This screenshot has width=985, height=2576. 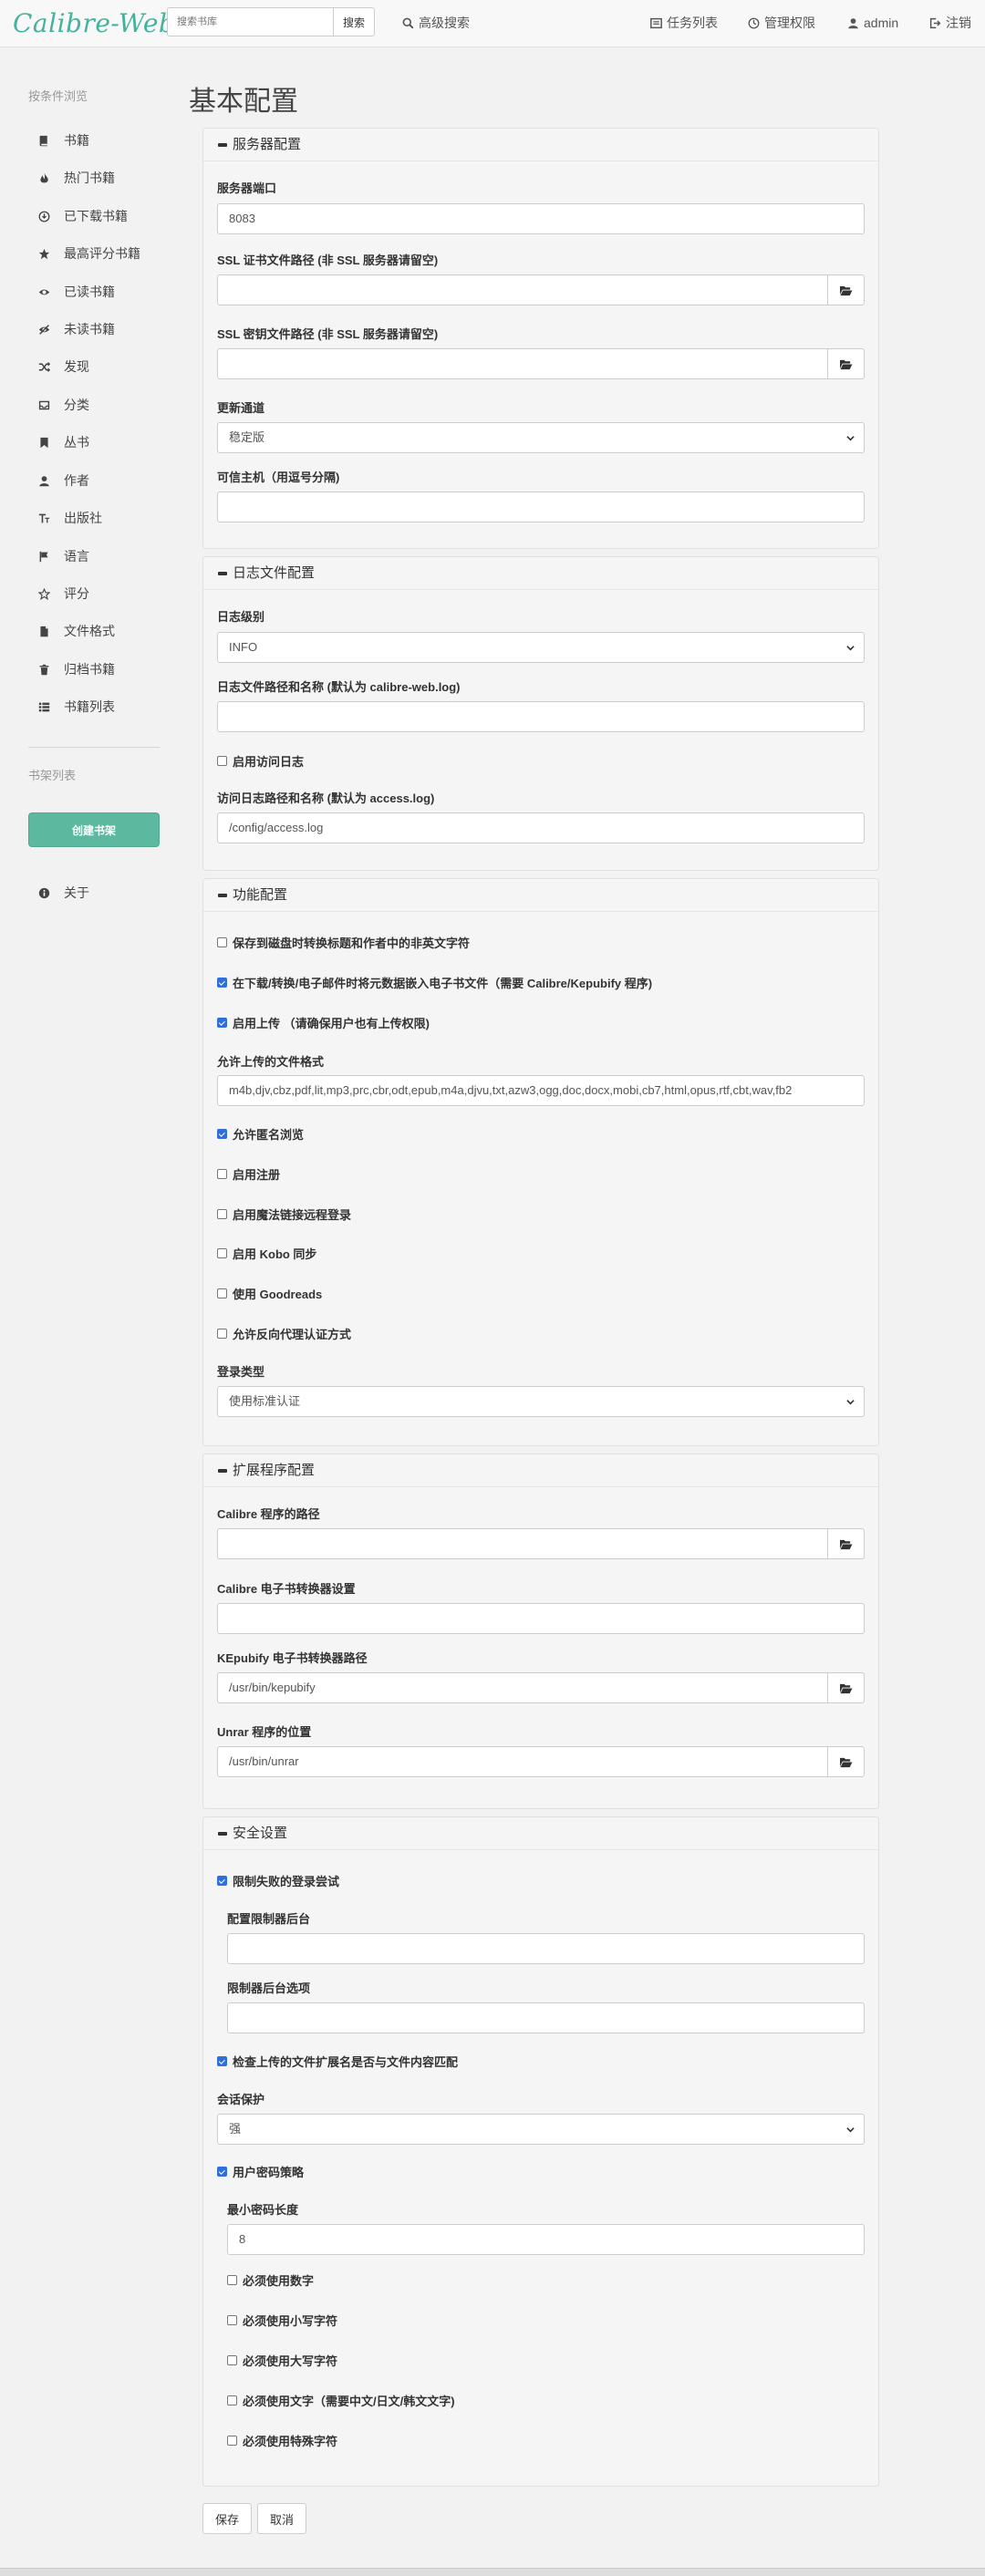 What do you see at coordinates (436, 23) in the screenshot?
I see `advanced-search-link: 高级搜索` at bounding box center [436, 23].